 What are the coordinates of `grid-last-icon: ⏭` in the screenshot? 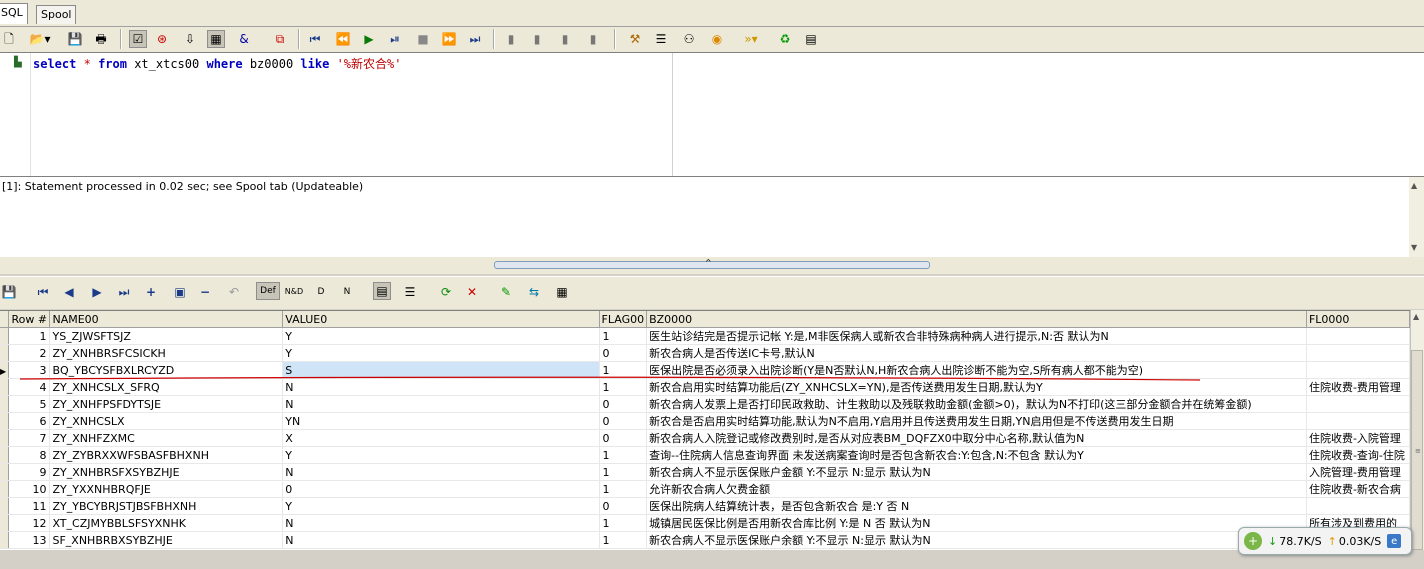 It's located at (124, 292).